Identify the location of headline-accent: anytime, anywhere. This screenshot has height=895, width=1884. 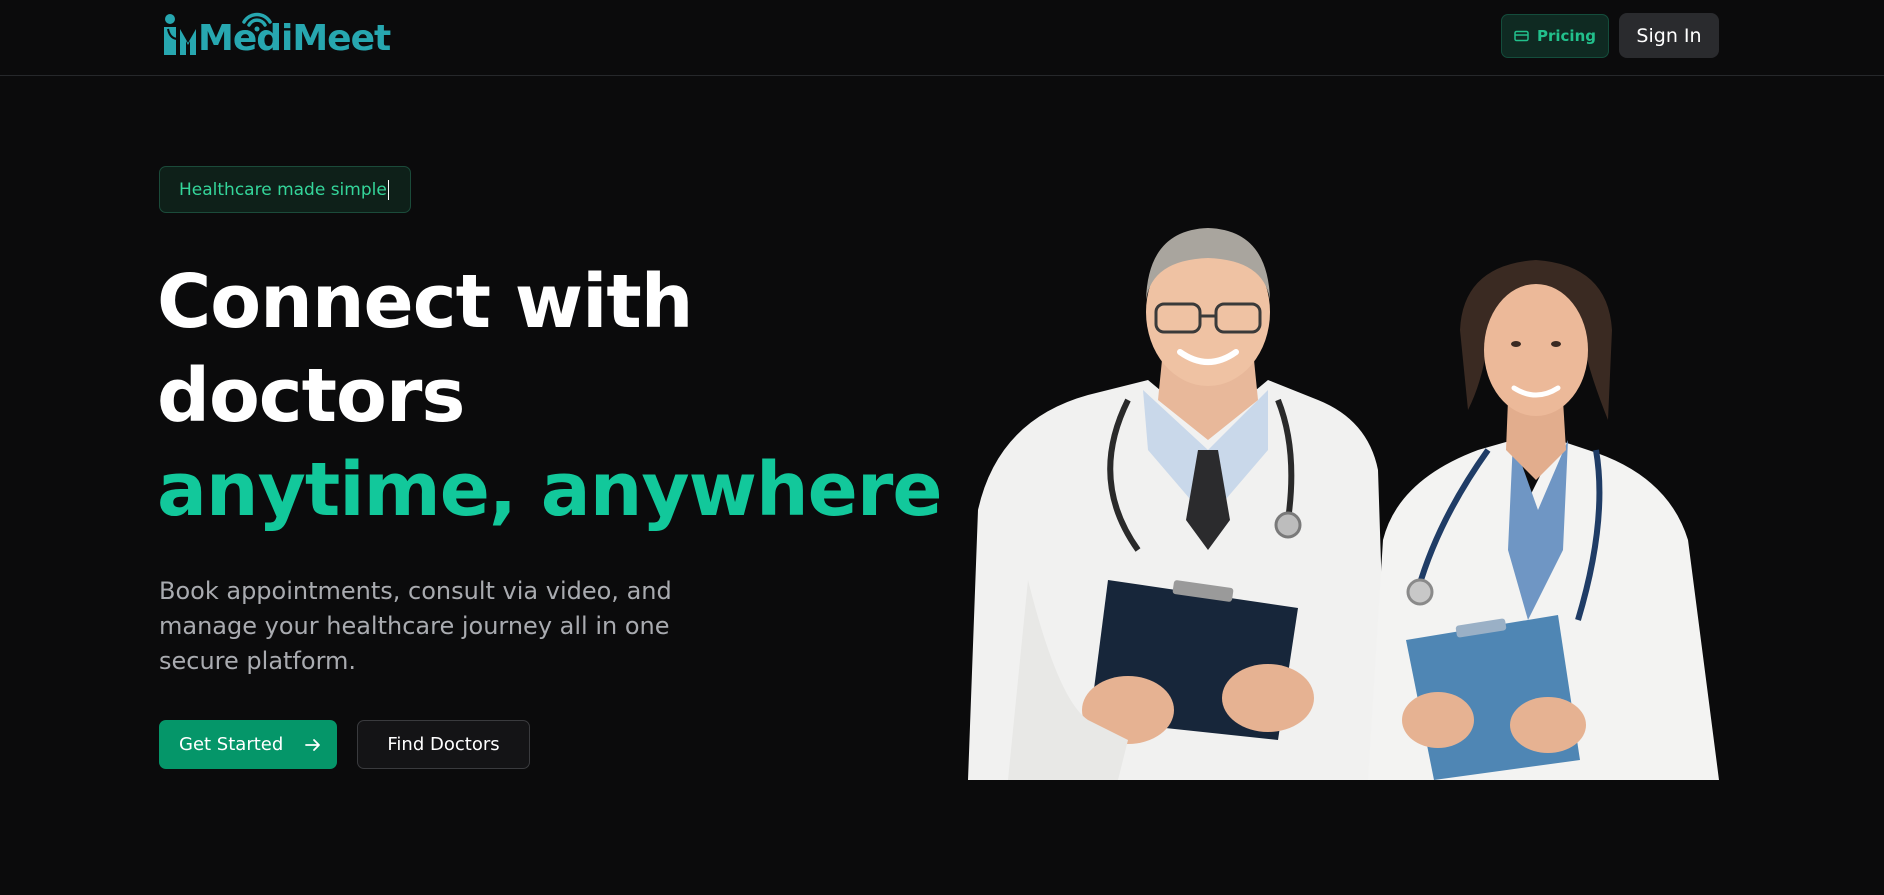
(550, 490).